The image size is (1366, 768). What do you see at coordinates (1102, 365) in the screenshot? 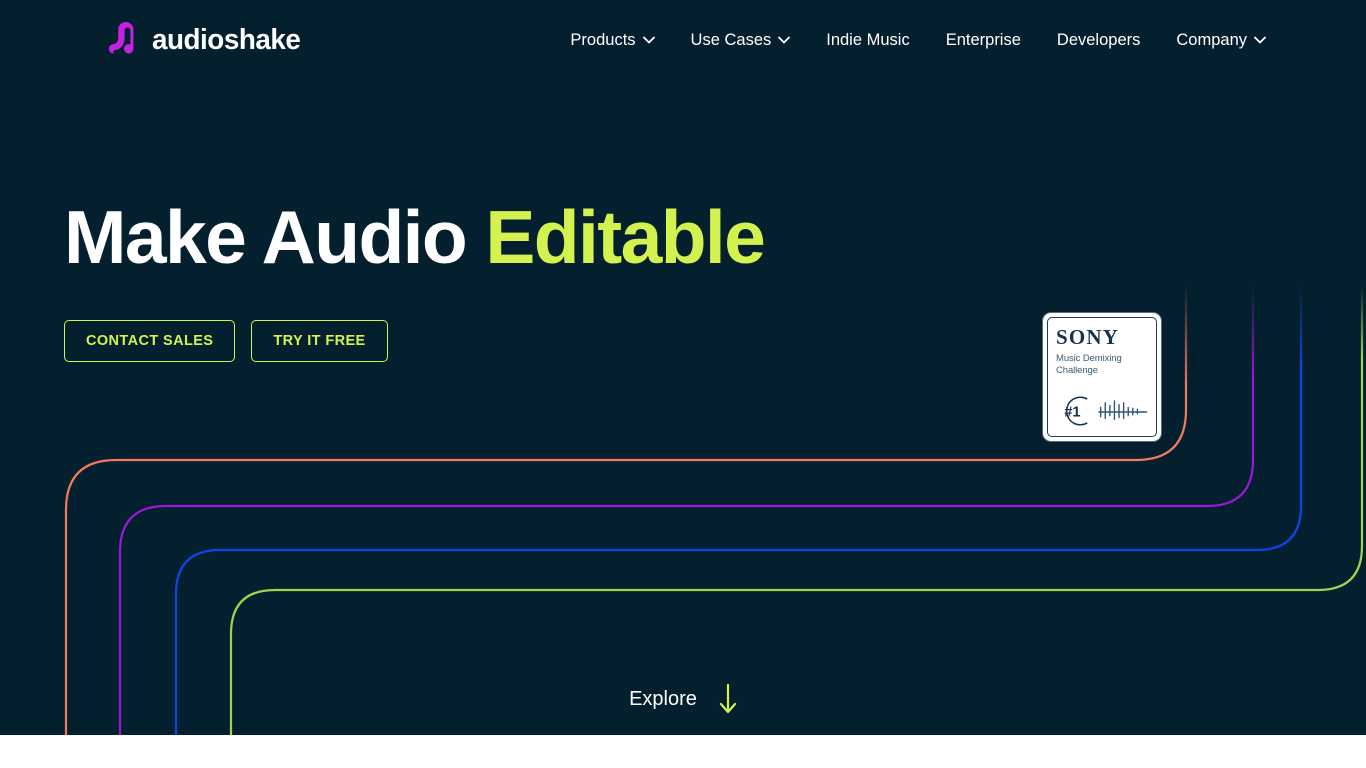
I see `sony-badge-subtitle: Music Demixing Challenge` at bounding box center [1102, 365].